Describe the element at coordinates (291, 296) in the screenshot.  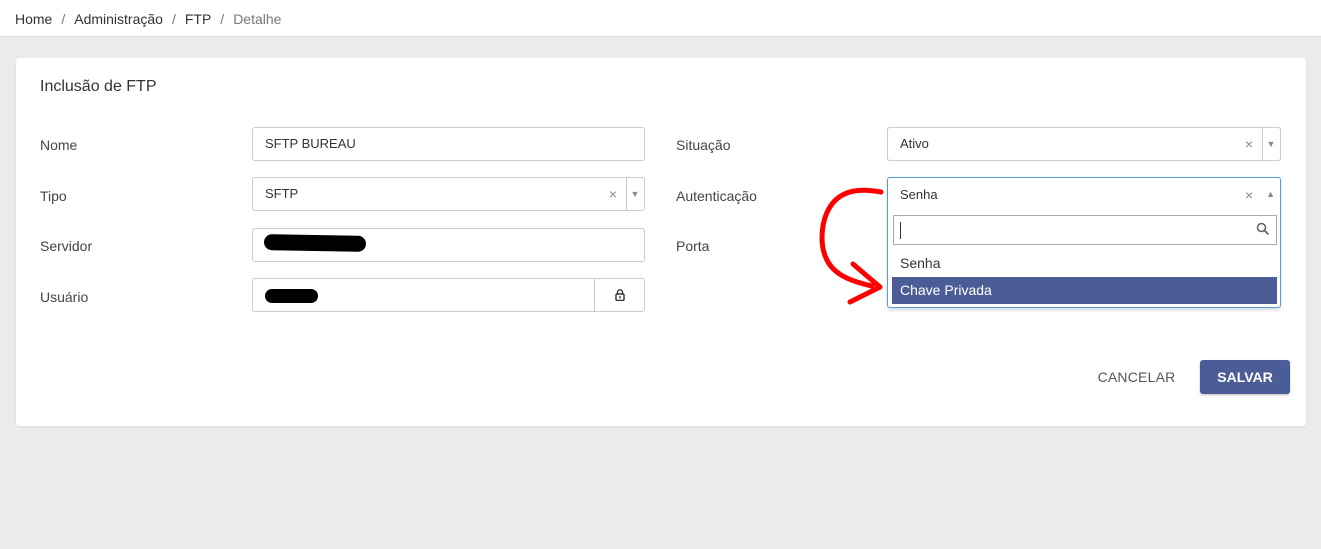
I see `usuario-redaction` at that location.